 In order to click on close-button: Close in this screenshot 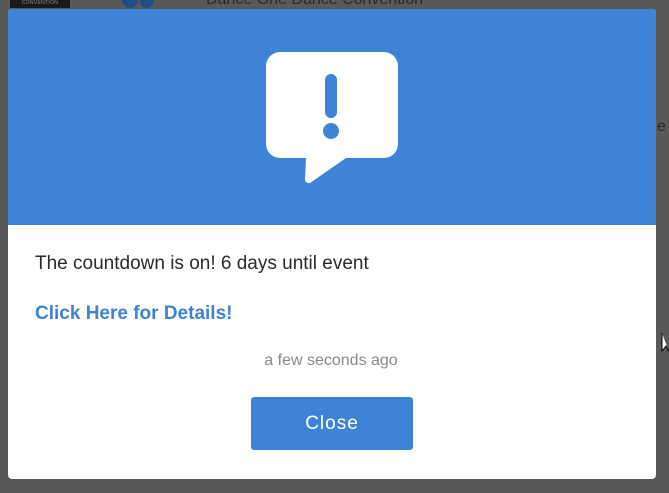, I will do `click(332, 423)`.